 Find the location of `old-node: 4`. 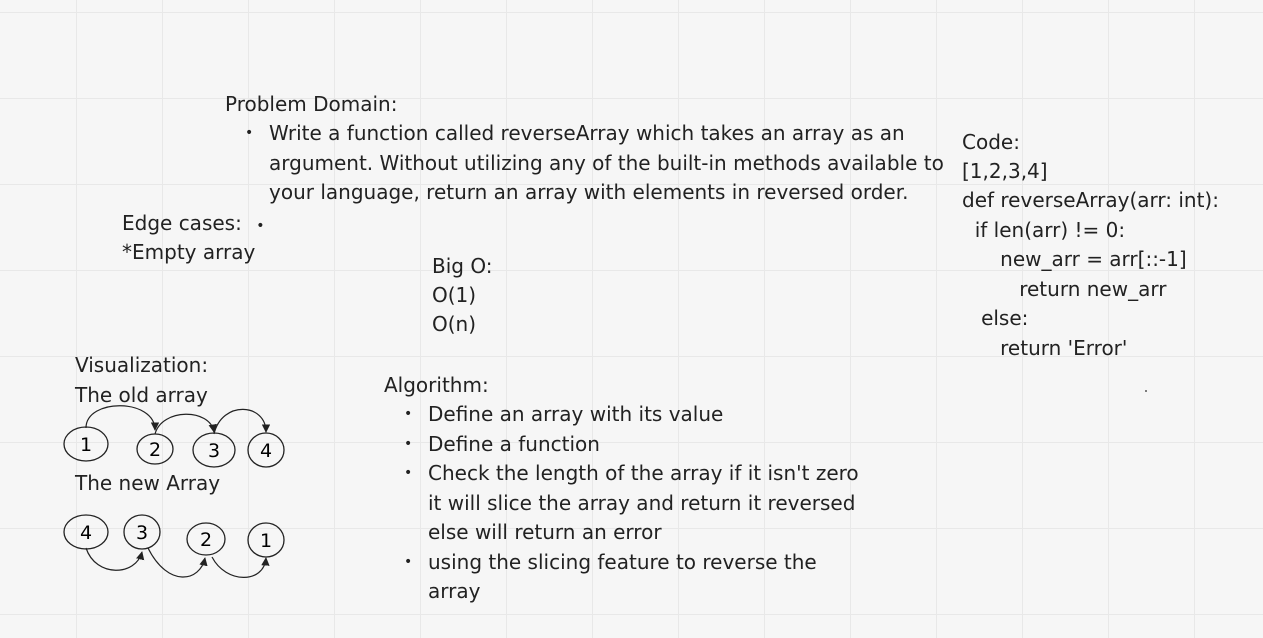

old-node: 4 is located at coordinates (266, 450).